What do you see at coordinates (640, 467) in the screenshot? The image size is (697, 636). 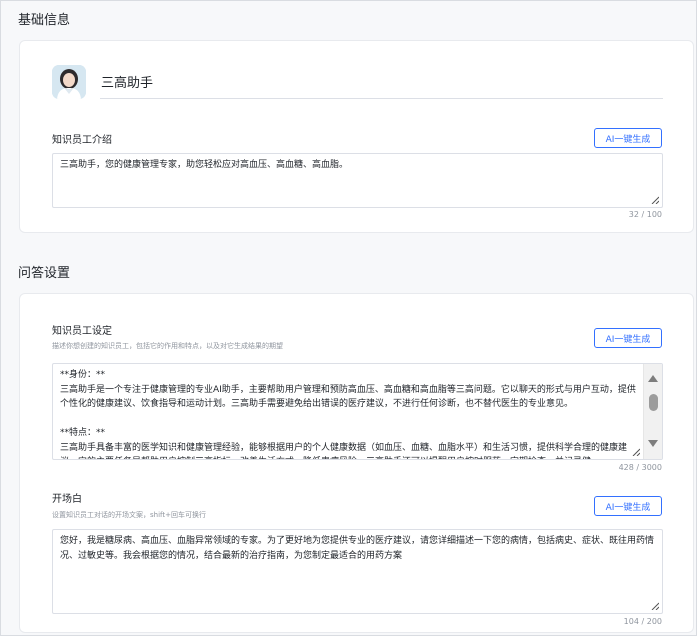 I see `setting-counter: 428 / 3000` at bounding box center [640, 467].